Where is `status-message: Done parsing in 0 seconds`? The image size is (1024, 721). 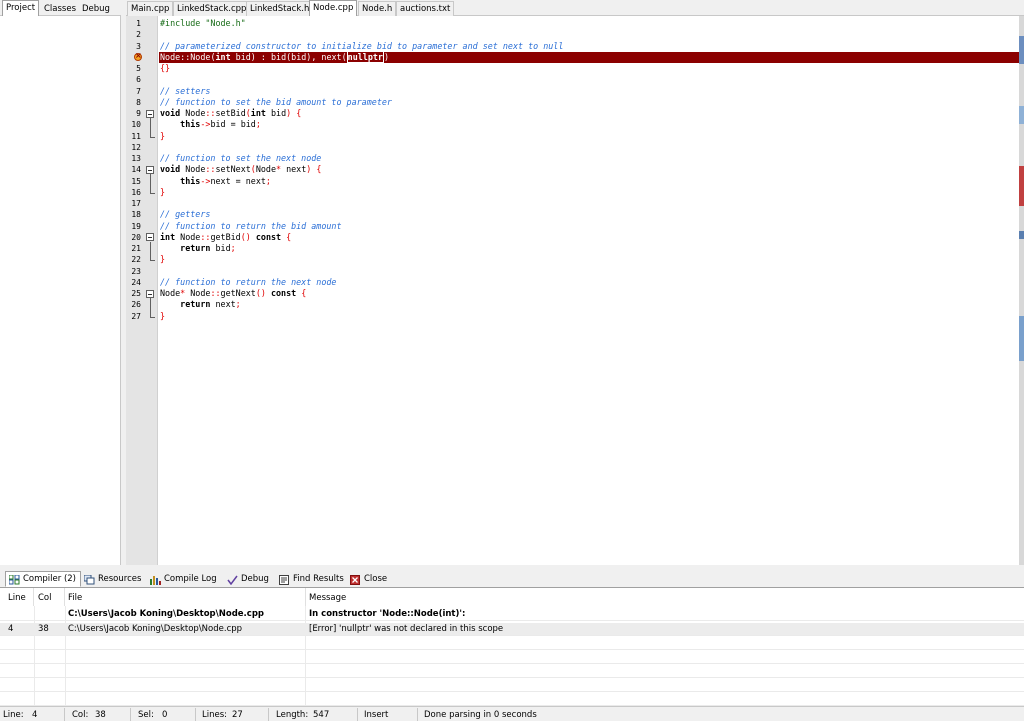 status-message: Done parsing in 0 seconds is located at coordinates (480, 715).